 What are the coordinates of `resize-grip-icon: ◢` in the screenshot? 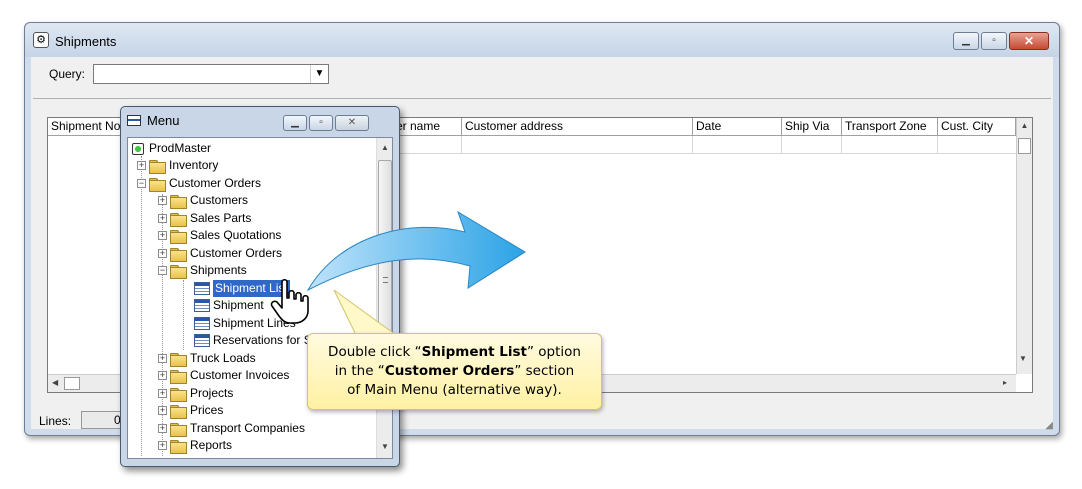 It's located at (1049, 425).